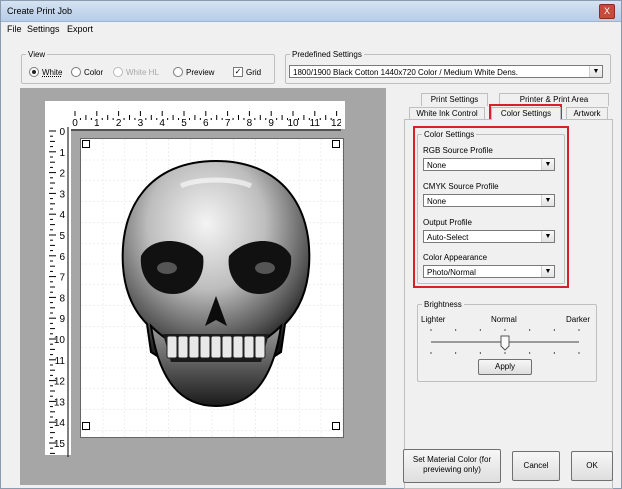 This screenshot has height=489, width=622. I want to click on brightness-legend: Brightness, so click(443, 304).